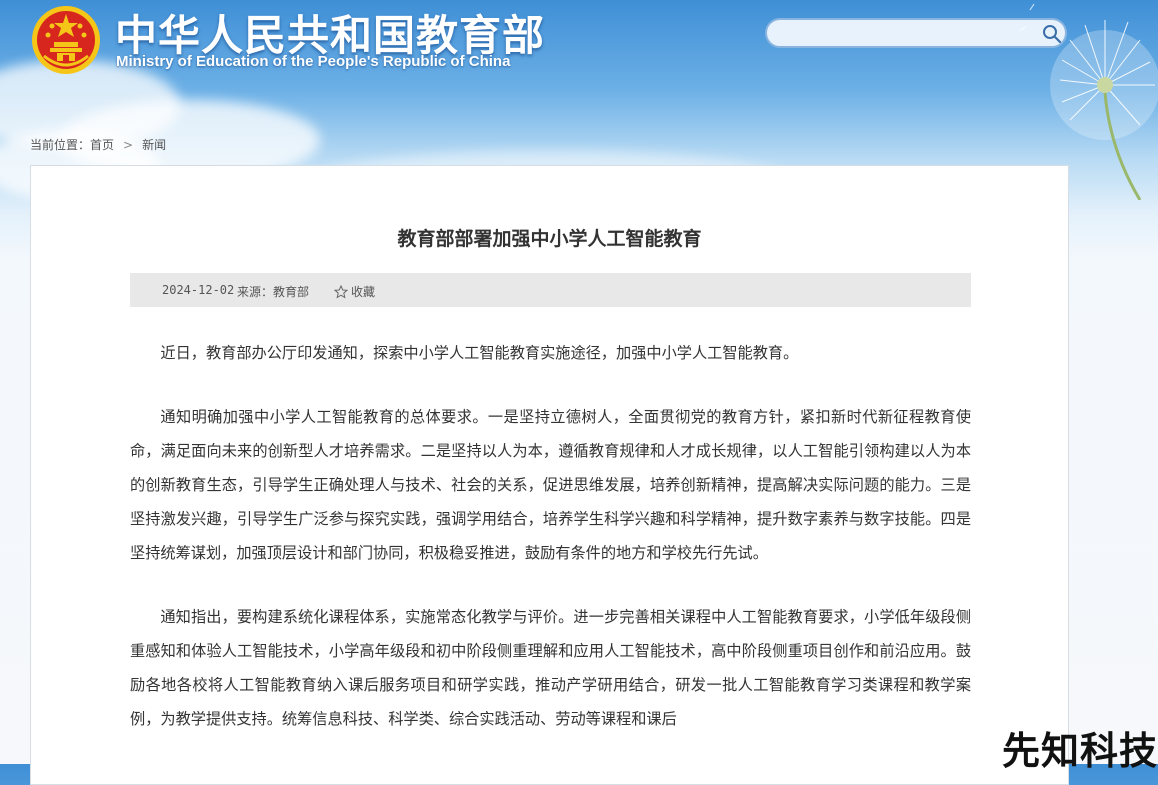  What do you see at coordinates (273, 292) in the screenshot?
I see `article-source: 来源：教育部` at bounding box center [273, 292].